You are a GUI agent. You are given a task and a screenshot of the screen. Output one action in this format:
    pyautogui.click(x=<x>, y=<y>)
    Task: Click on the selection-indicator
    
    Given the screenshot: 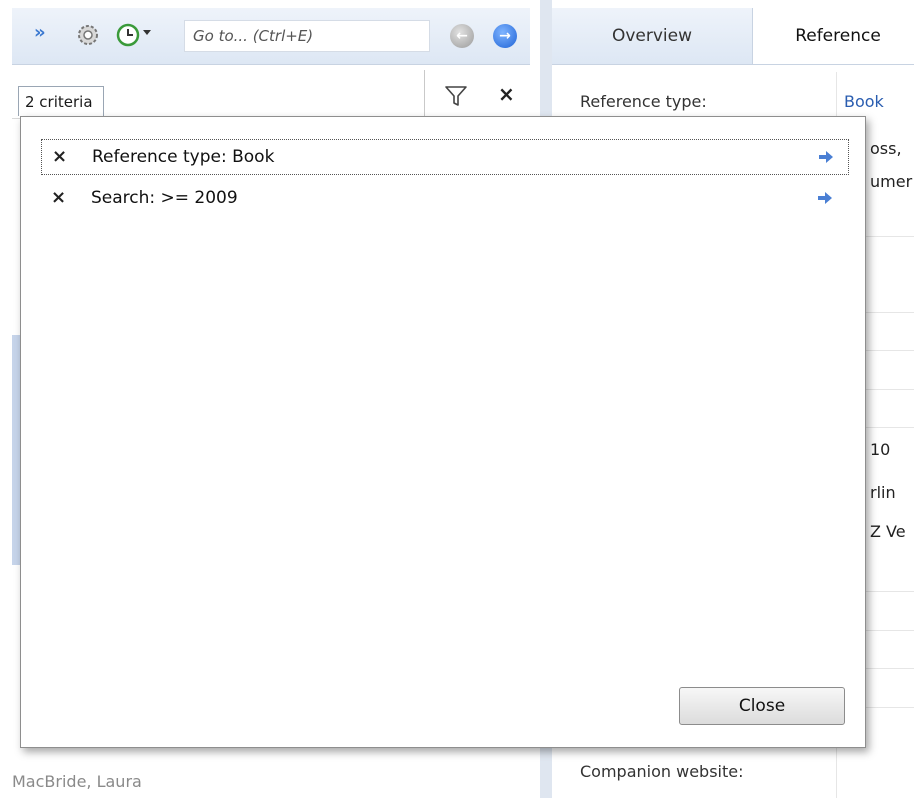 What is the action you would take?
    pyautogui.click(x=16, y=450)
    